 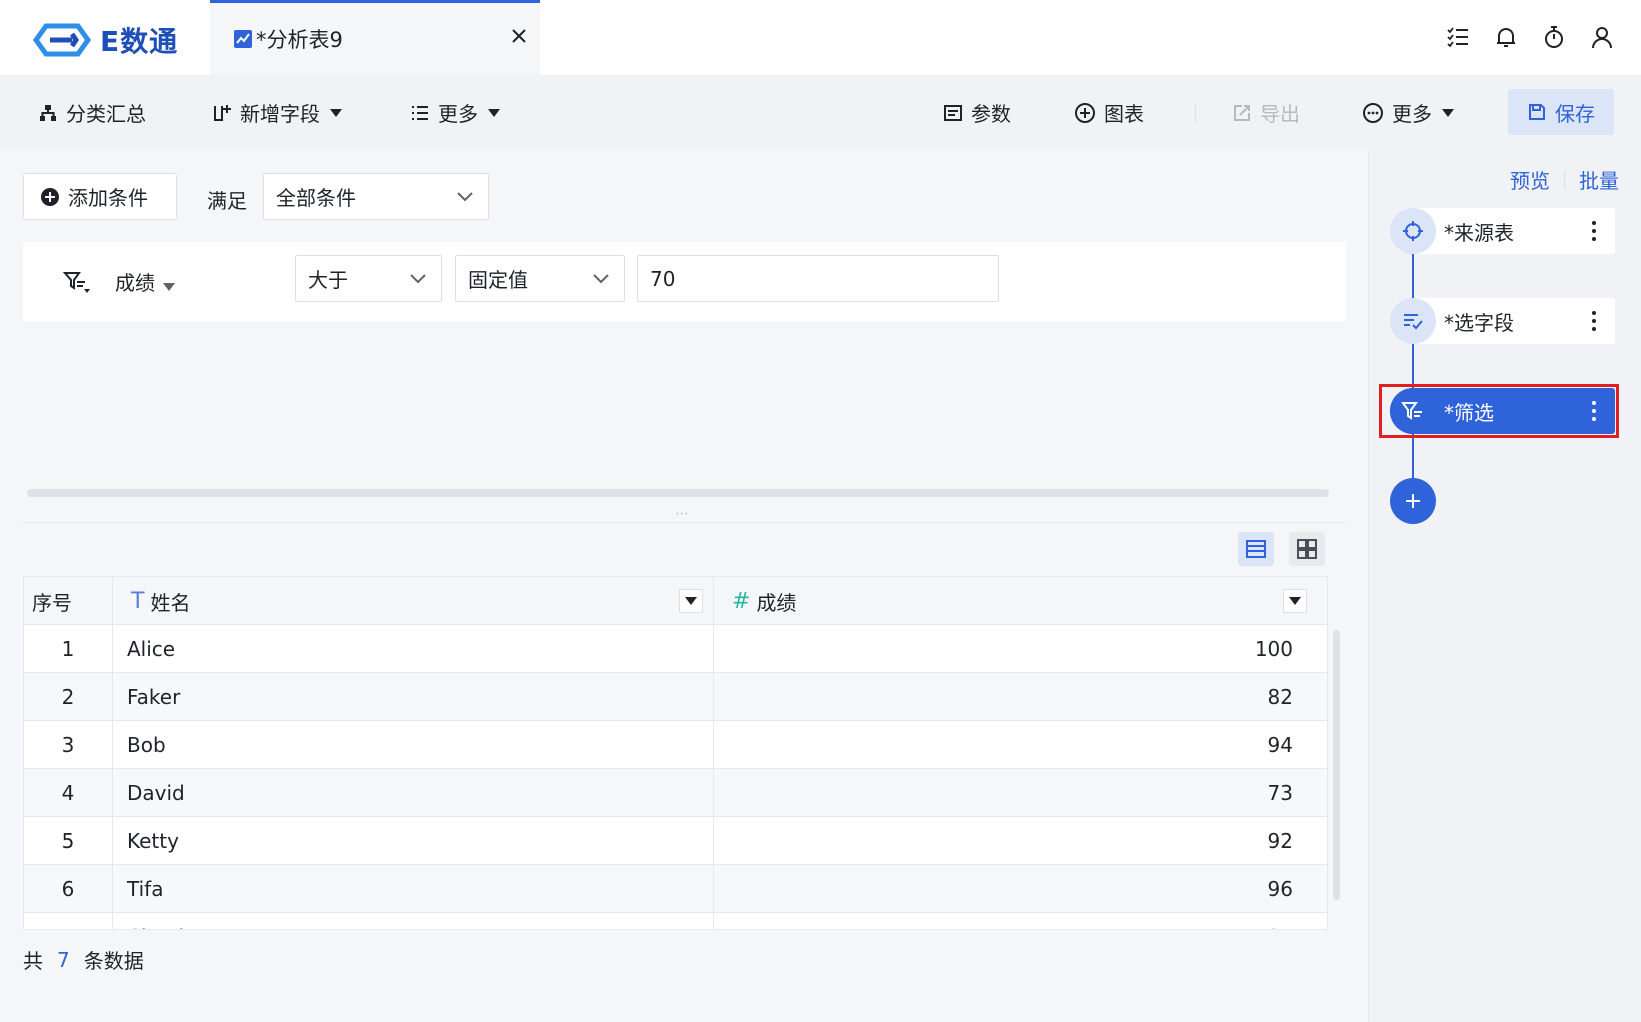 What do you see at coordinates (1530, 179) in the screenshot?
I see `preview-link: 预览` at bounding box center [1530, 179].